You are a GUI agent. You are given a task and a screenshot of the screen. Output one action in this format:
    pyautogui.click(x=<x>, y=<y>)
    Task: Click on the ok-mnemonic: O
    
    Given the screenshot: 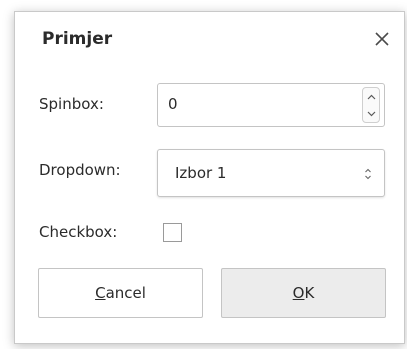 What is the action you would take?
    pyautogui.click(x=298, y=293)
    